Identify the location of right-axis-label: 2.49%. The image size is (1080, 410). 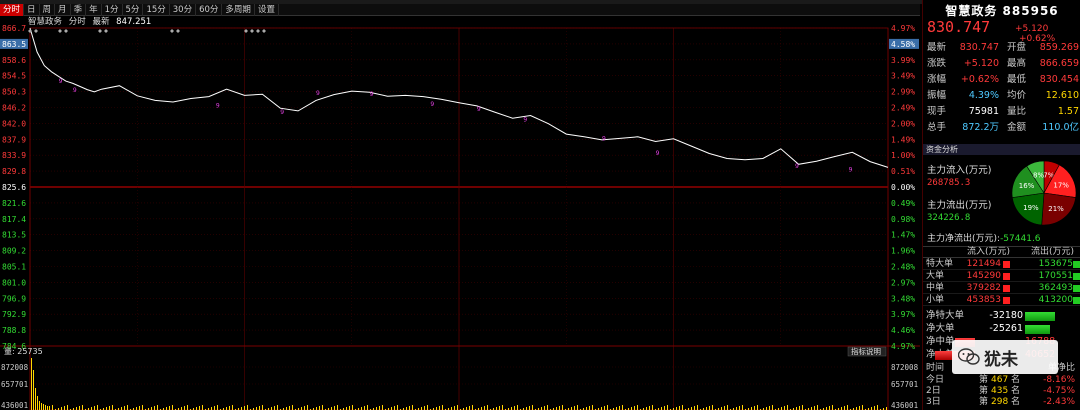
(903, 108).